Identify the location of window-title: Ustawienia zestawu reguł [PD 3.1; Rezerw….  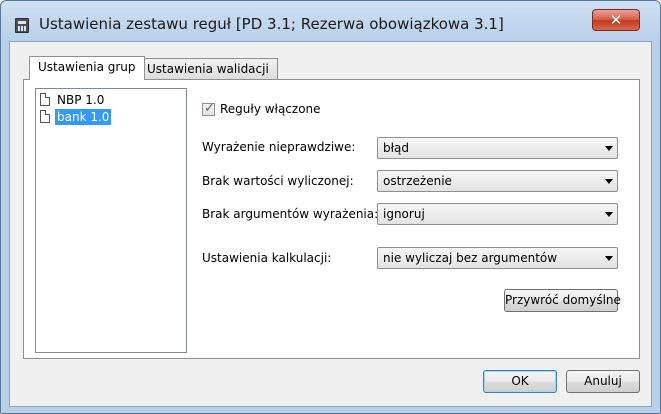
(271, 24).